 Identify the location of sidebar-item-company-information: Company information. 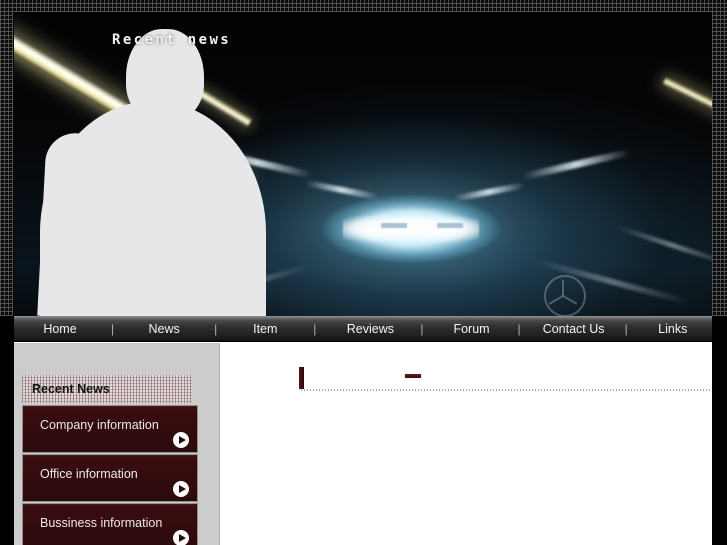
(110, 429).